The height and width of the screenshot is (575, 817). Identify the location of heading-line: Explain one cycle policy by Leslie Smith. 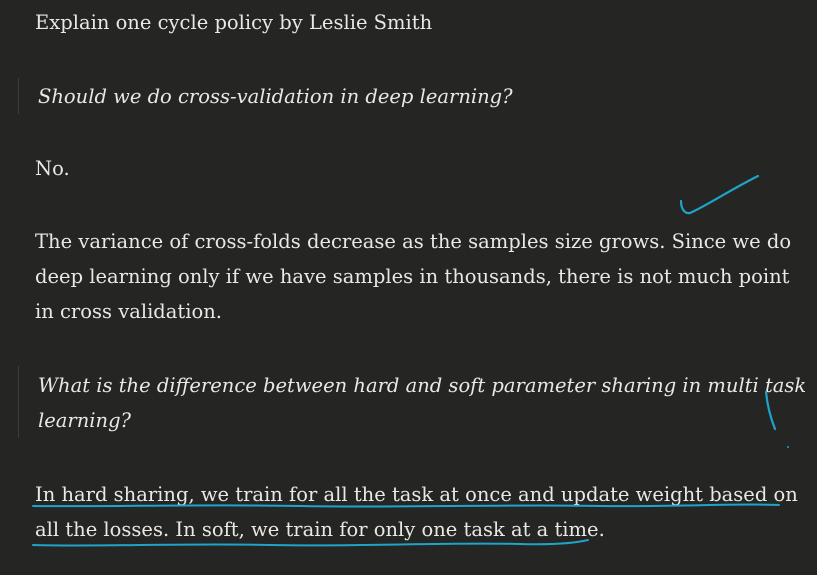
(234, 22).